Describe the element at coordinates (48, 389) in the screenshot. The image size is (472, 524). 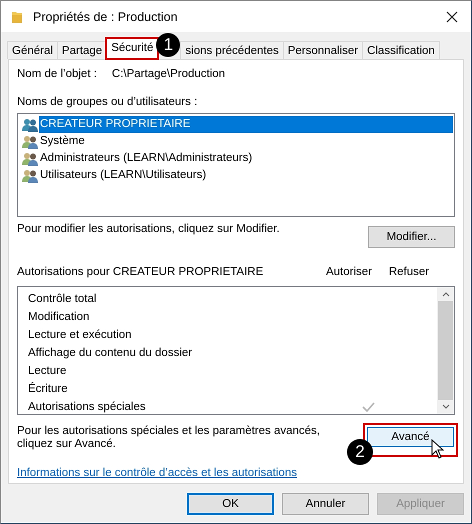
I see `permission-name: Écriture` at that location.